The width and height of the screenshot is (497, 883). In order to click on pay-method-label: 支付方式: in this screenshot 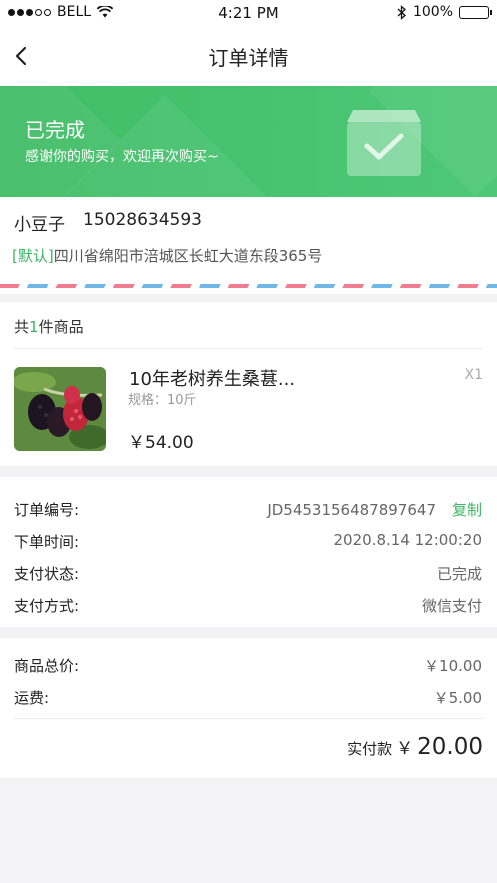, I will do `click(47, 606)`.